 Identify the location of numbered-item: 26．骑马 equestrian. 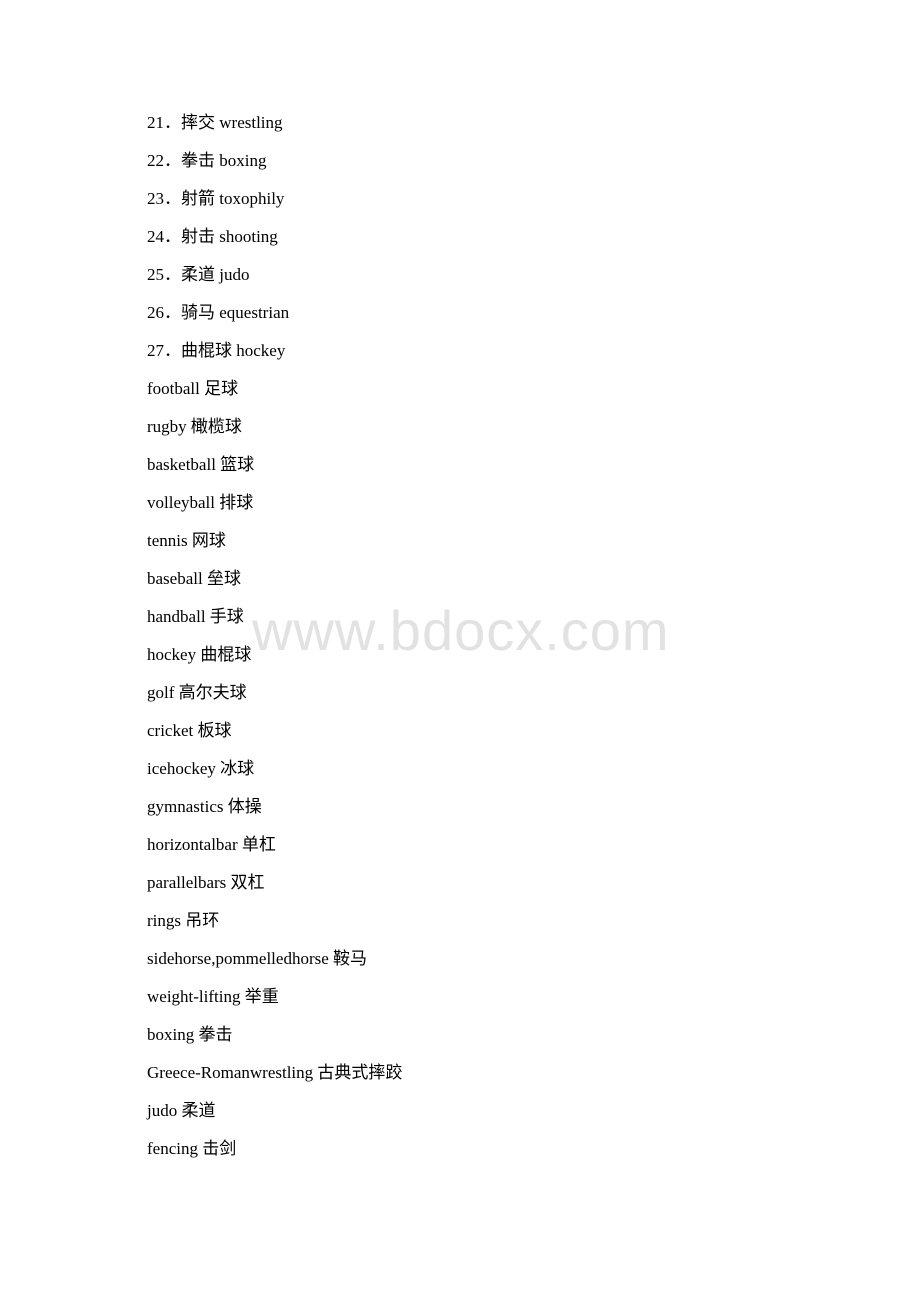
(274, 313).